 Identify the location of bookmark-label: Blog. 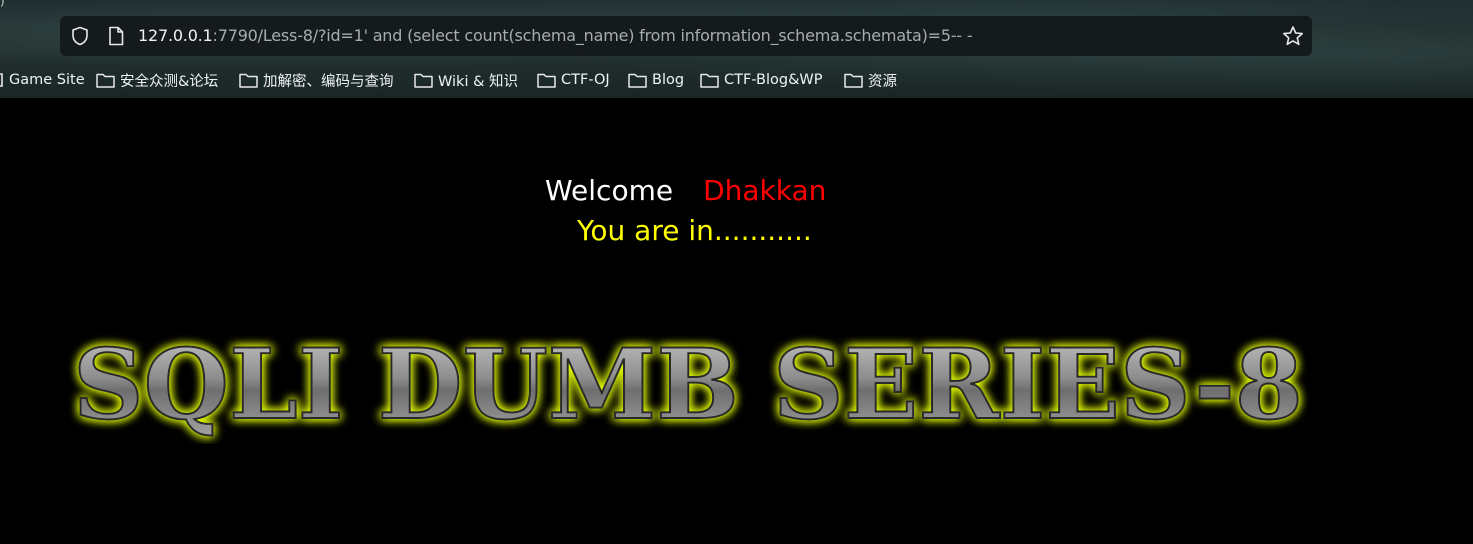
(668, 80).